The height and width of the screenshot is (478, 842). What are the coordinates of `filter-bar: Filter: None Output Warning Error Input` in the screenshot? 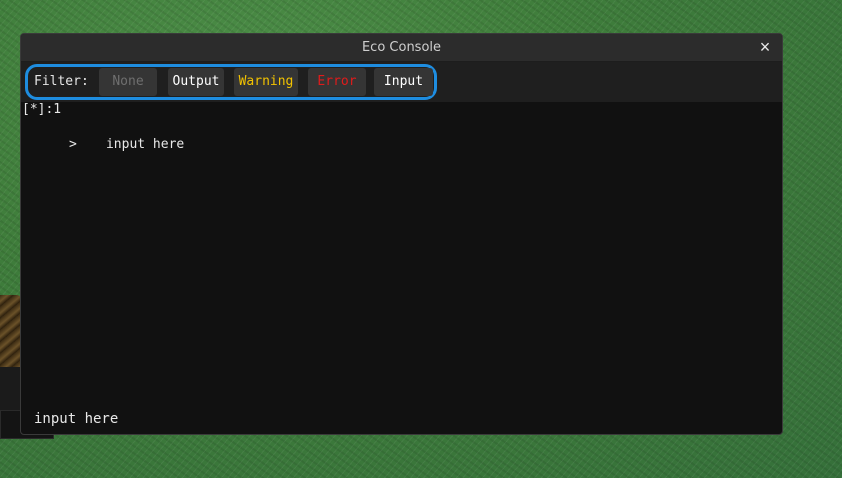 It's located at (401, 82).